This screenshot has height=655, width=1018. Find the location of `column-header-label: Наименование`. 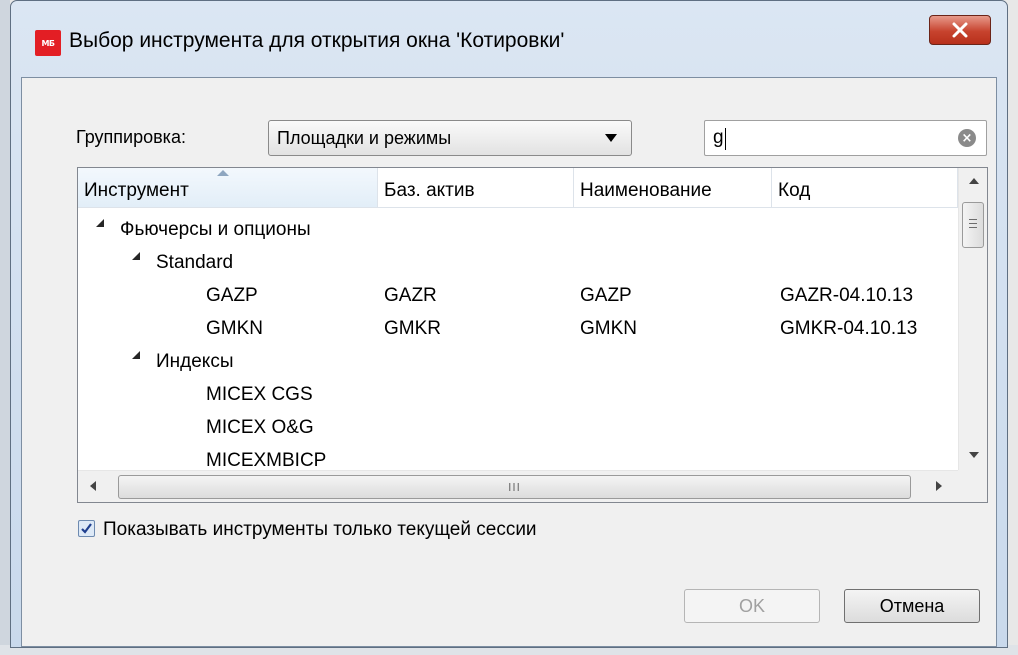

column-header-label: Наименование is located at coordinates (646, 190).